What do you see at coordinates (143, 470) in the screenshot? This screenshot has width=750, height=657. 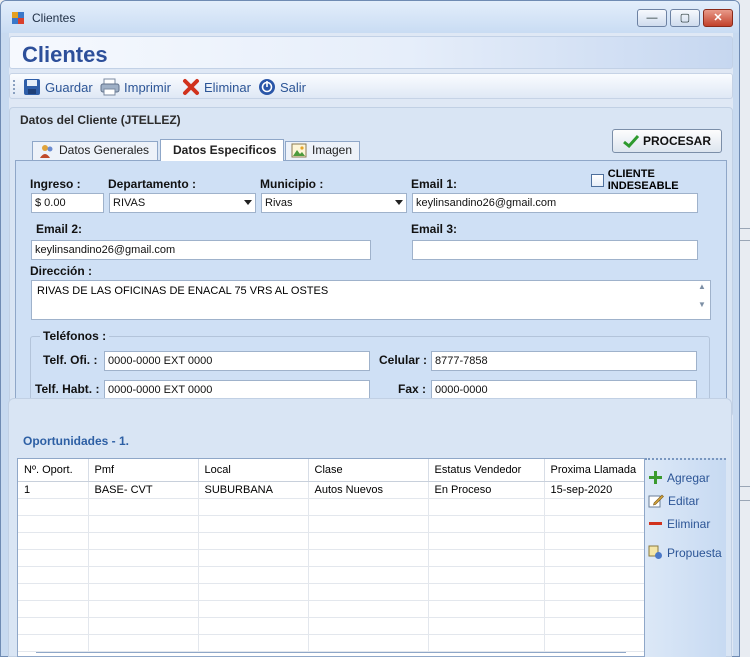 I see `column-header: Pmf` at bounding box center [143, 470].